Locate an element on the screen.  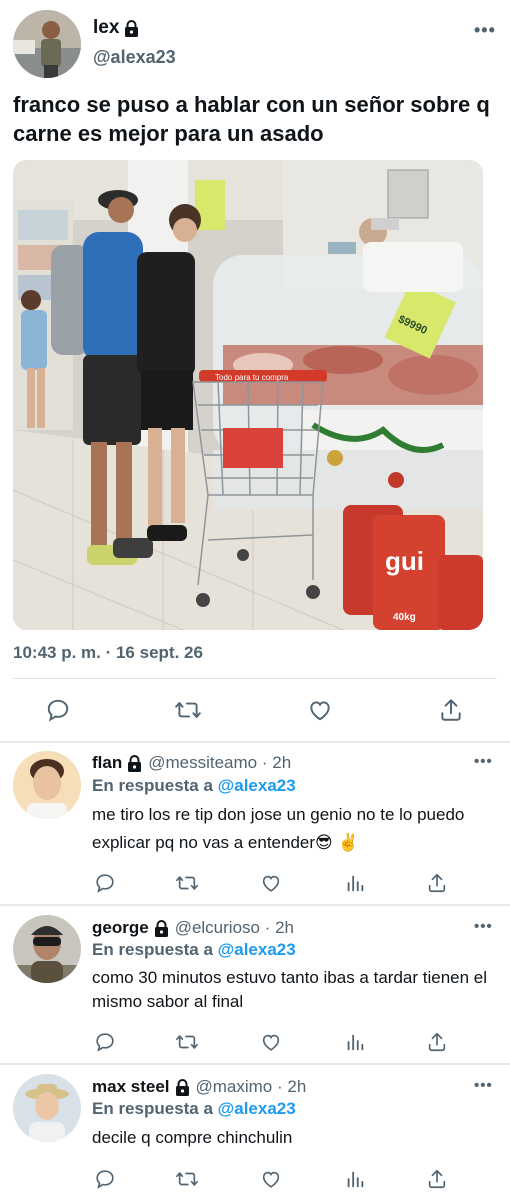
tweet-action-bar is located at coordinates (255, 710).